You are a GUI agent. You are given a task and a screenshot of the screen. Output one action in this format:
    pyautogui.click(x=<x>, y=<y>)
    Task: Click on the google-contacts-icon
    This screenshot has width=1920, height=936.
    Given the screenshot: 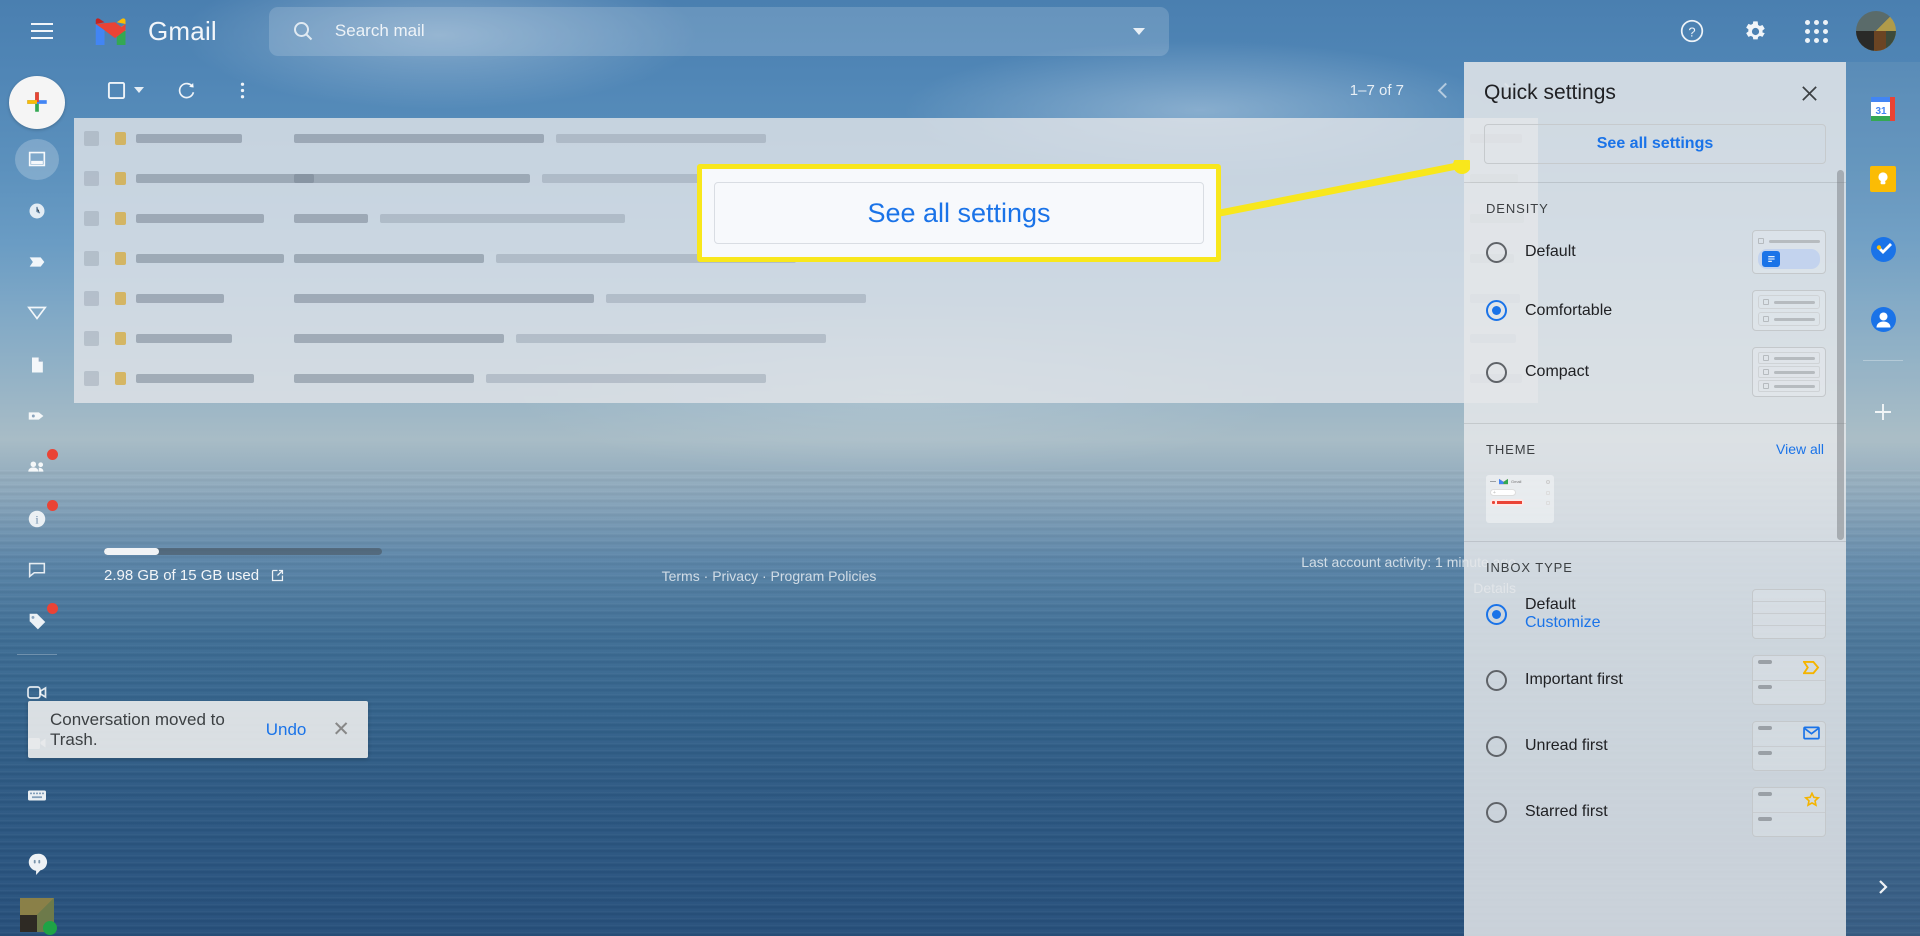 What is the action you would take?
    pyautogui.click(x=1883, y=319)
    